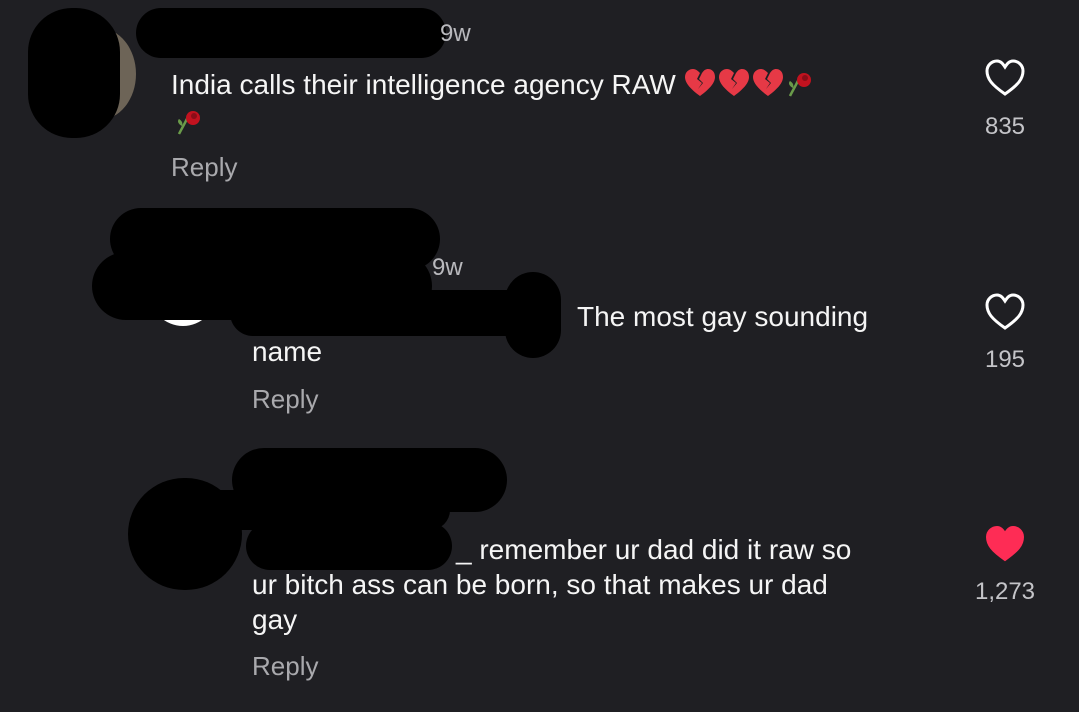  I want to click on comment-text-line-1: _ remember ur dad did it raw so, so click(654, 549).